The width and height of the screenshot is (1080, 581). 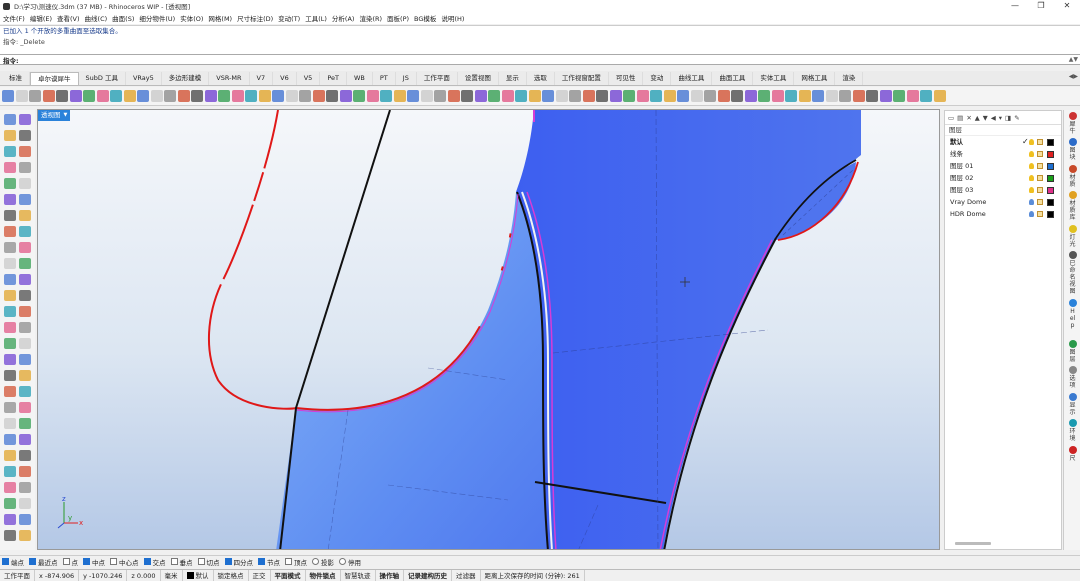 What do you see at coordinates (41, 18) in the screenshot?
I see `menu-edit: 编辑(E)` at bounding box center [41, 18].